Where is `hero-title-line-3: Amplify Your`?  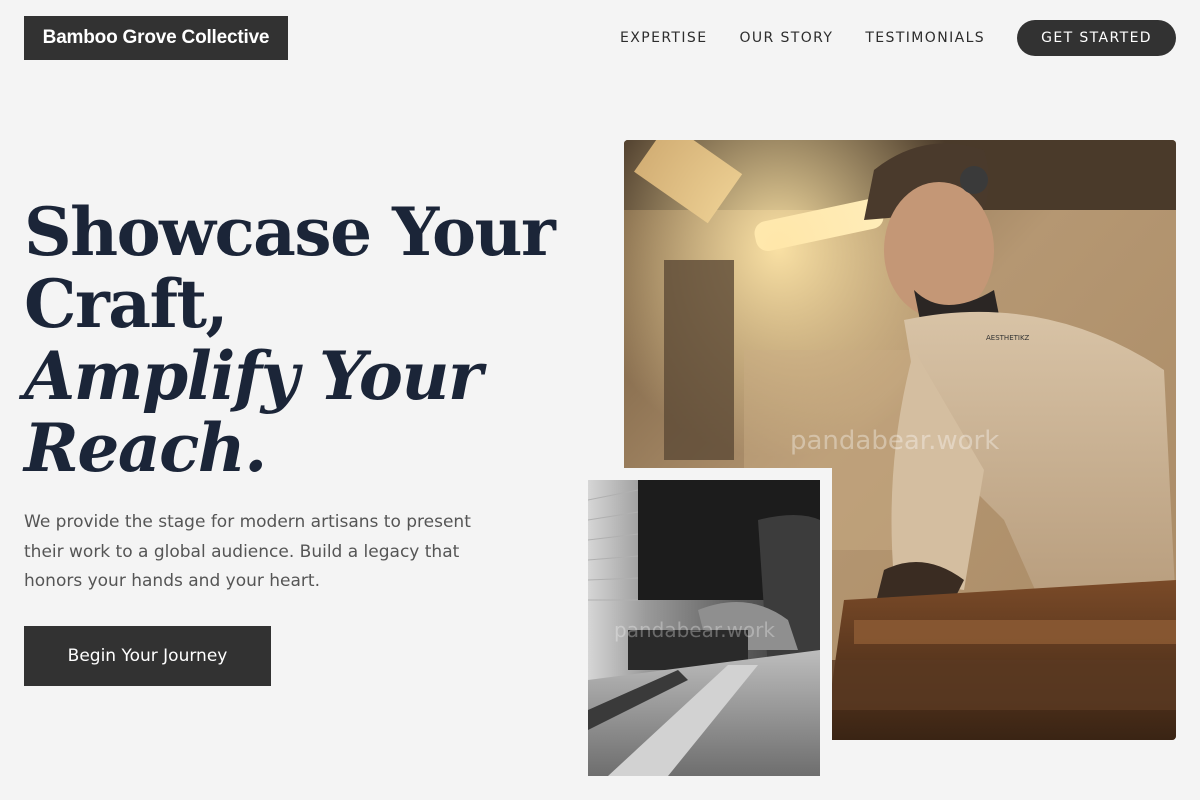 hero-title-line-3: Amplify Your is located at coordinates (253, 376).